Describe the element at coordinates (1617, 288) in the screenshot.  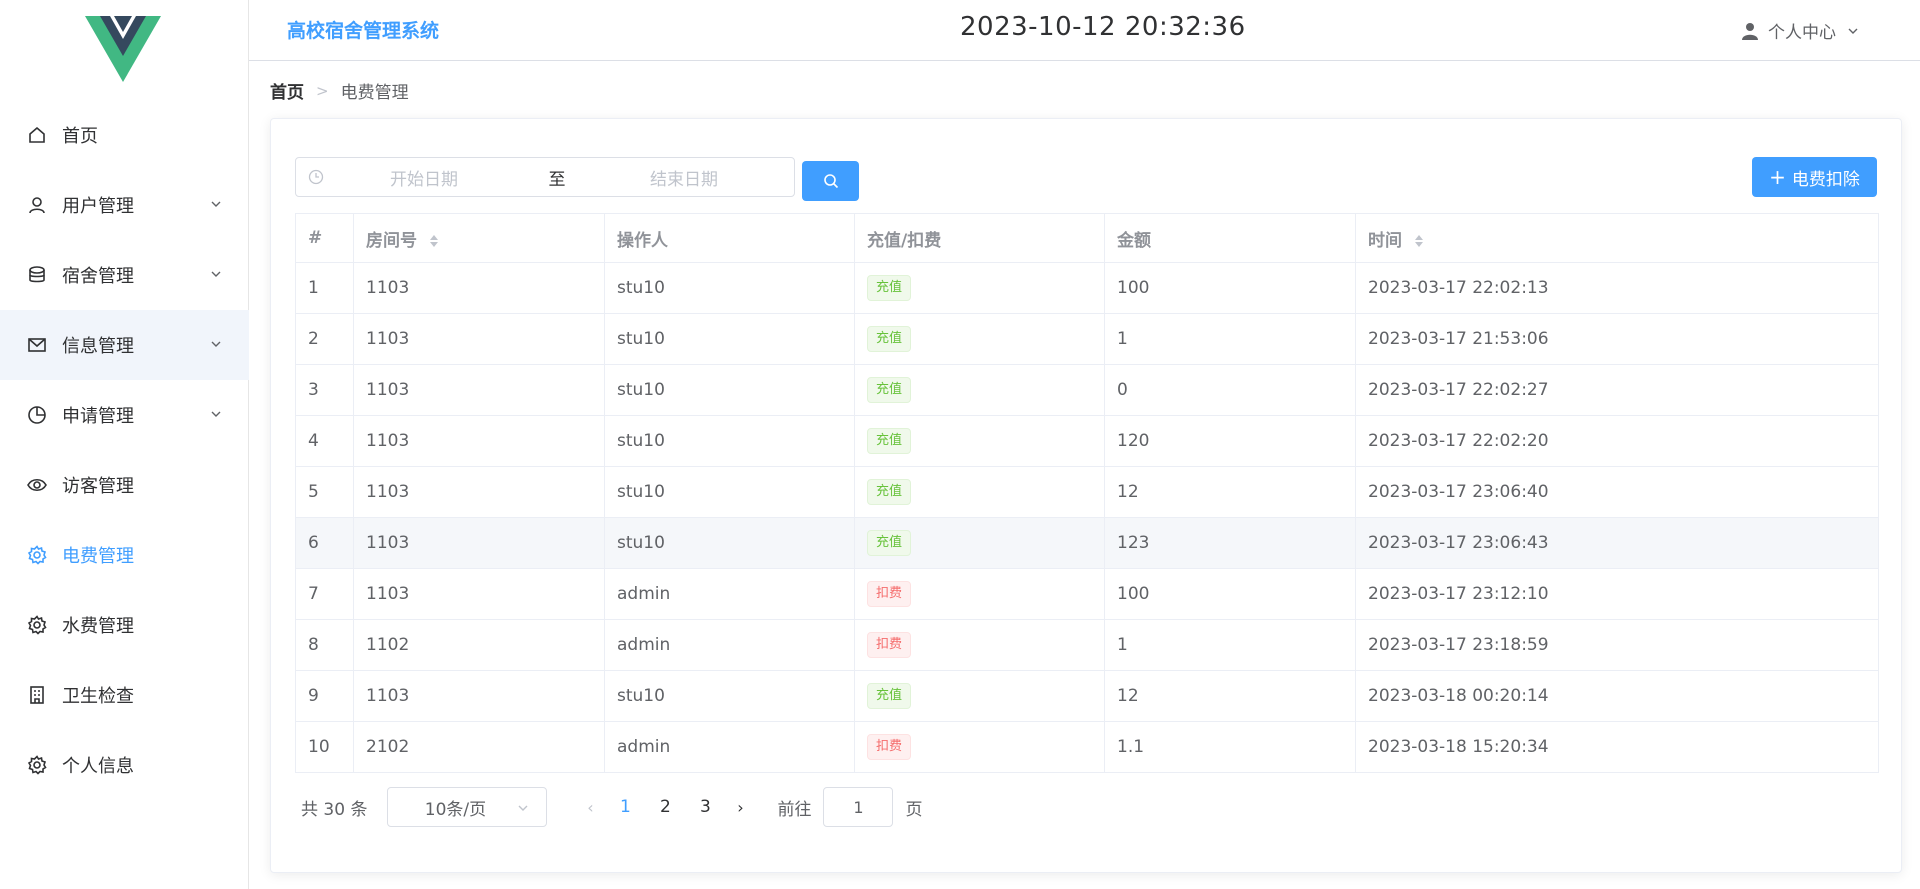
I see `cell-time: 2023-03-17 22:02:13` at that location.